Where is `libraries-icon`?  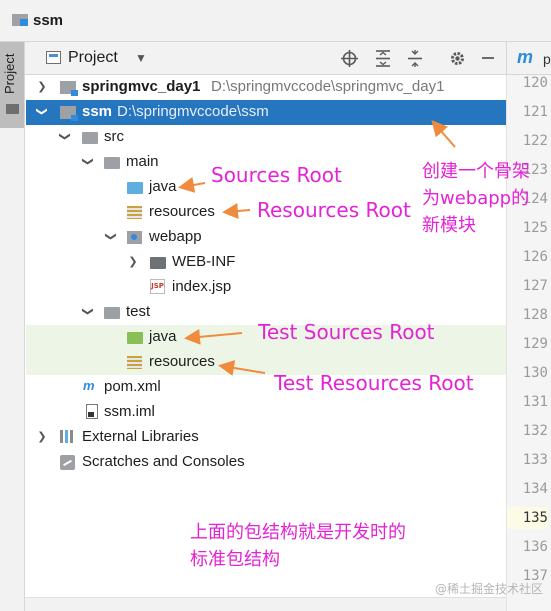
libraries-icon is located at coordinates (68, 436).